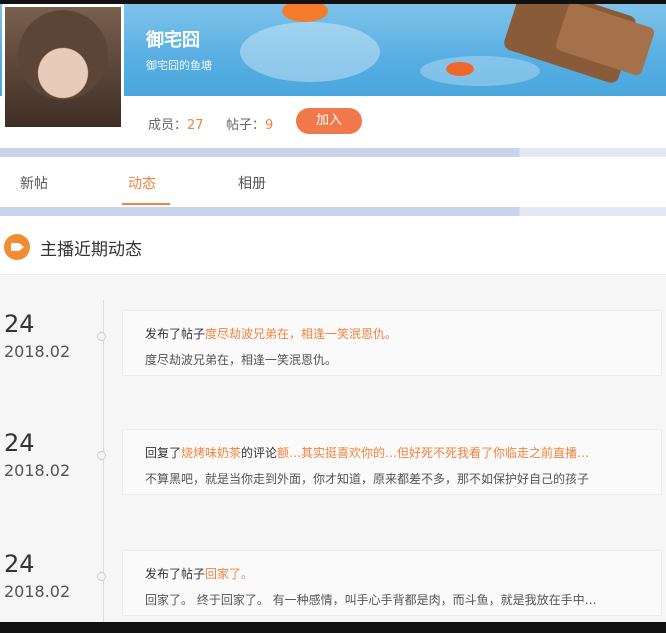 The height and width of the screenshot is (633, 666). Describe the element at coordinates (252, 183) in the screenshot. I see `tab-album: 相册` at that location.